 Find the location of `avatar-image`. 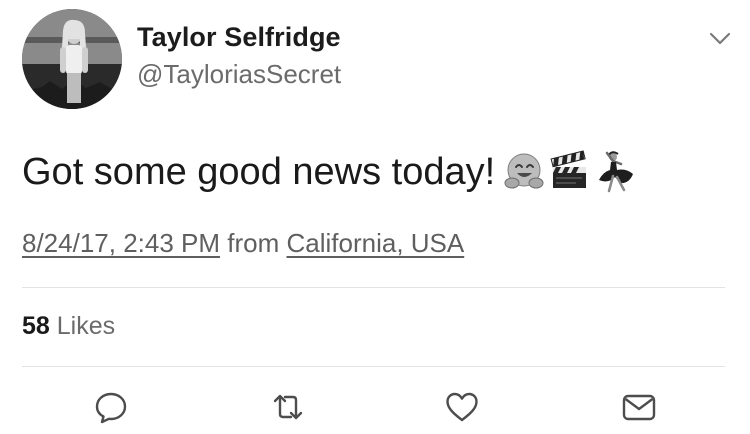

avatar-image is located at coordinates (72, 59).